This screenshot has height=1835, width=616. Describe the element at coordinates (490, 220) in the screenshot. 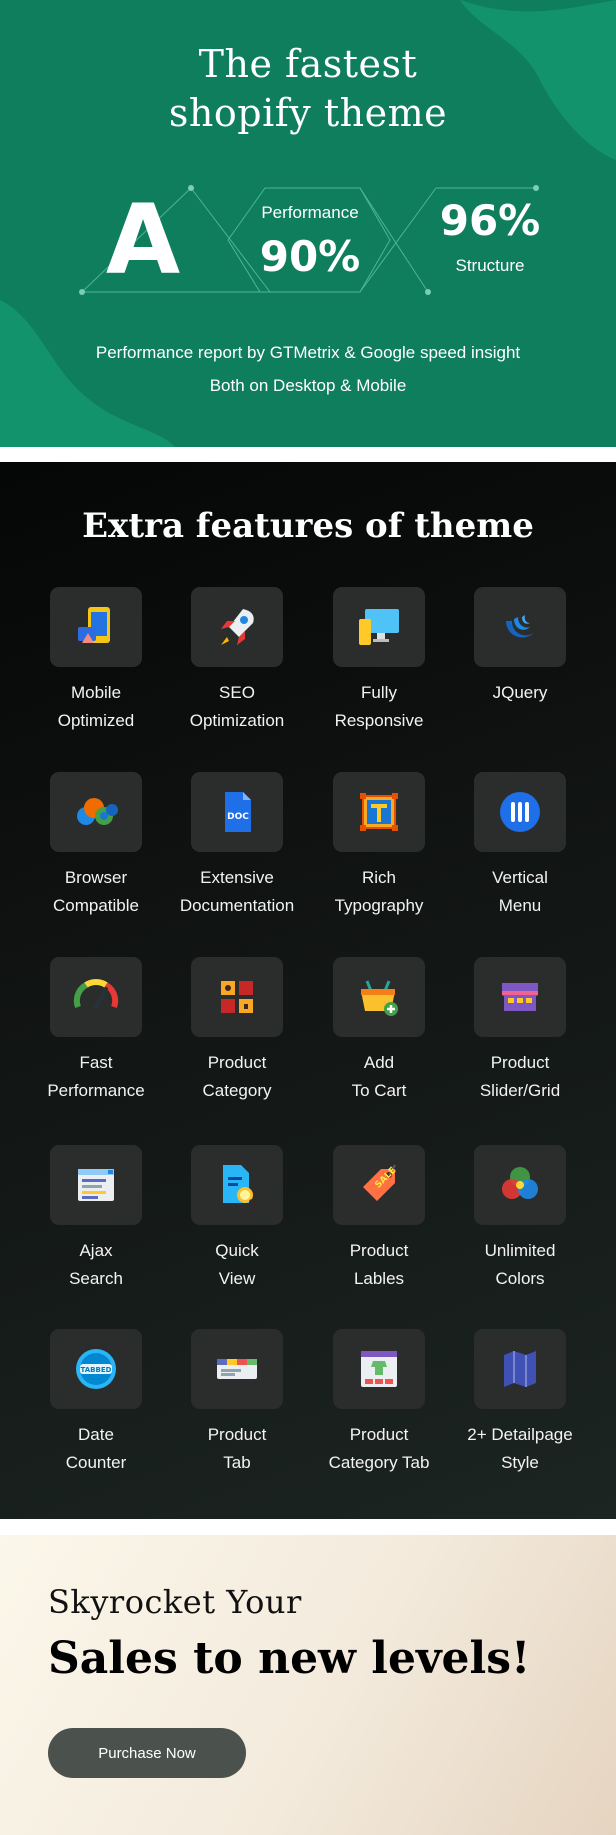

I see `structure-value: 96%` at that location.